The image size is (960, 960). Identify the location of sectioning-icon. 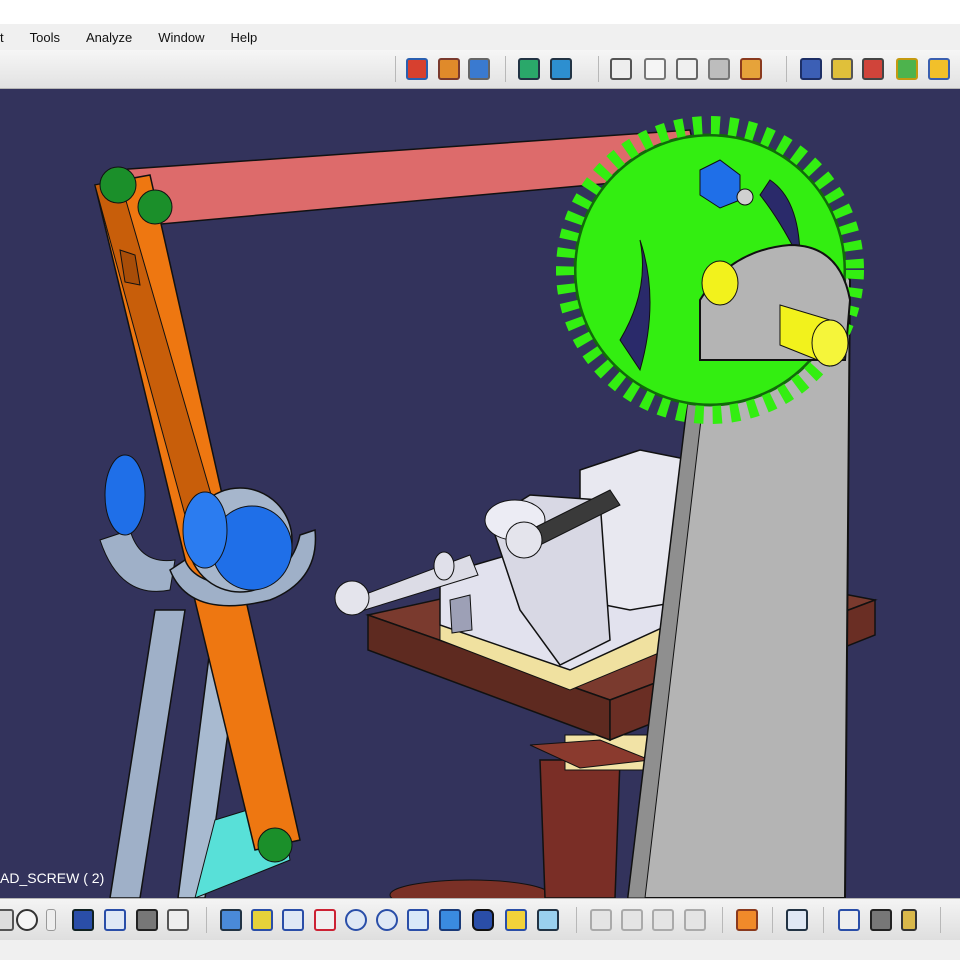
(561, 69).